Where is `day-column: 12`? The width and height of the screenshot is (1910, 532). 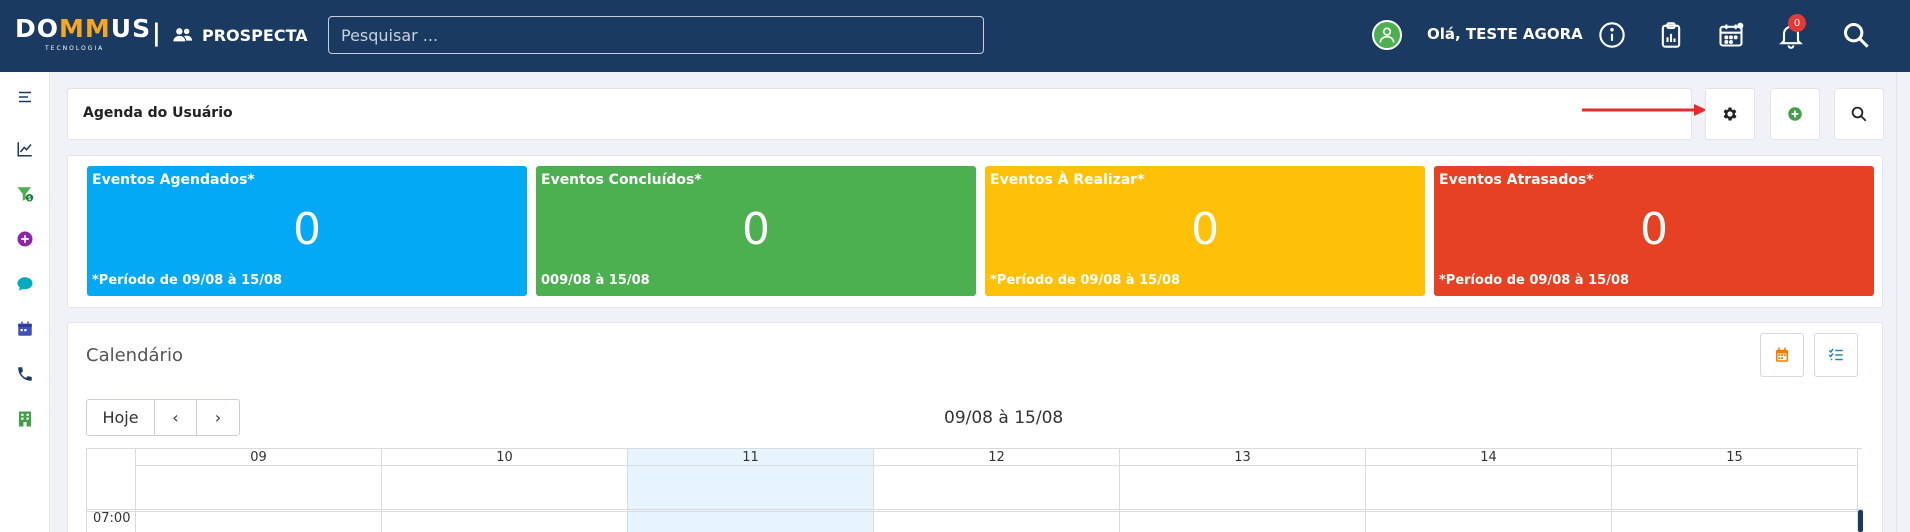 day-column: 12 is located at coordinates (997, 490).